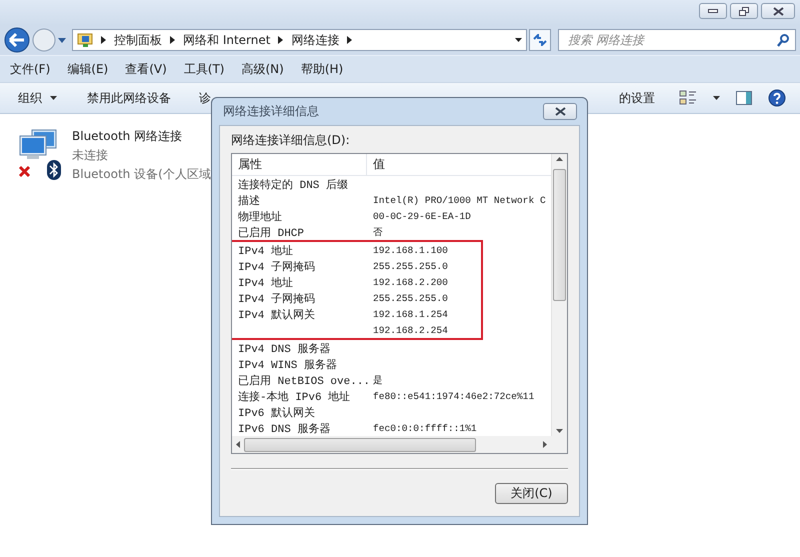  What do you see at coordinates (226, 40) in the screenshot?
I see `breadcrumb-item: 网络和 Internet` at bounding box center [226, 40].